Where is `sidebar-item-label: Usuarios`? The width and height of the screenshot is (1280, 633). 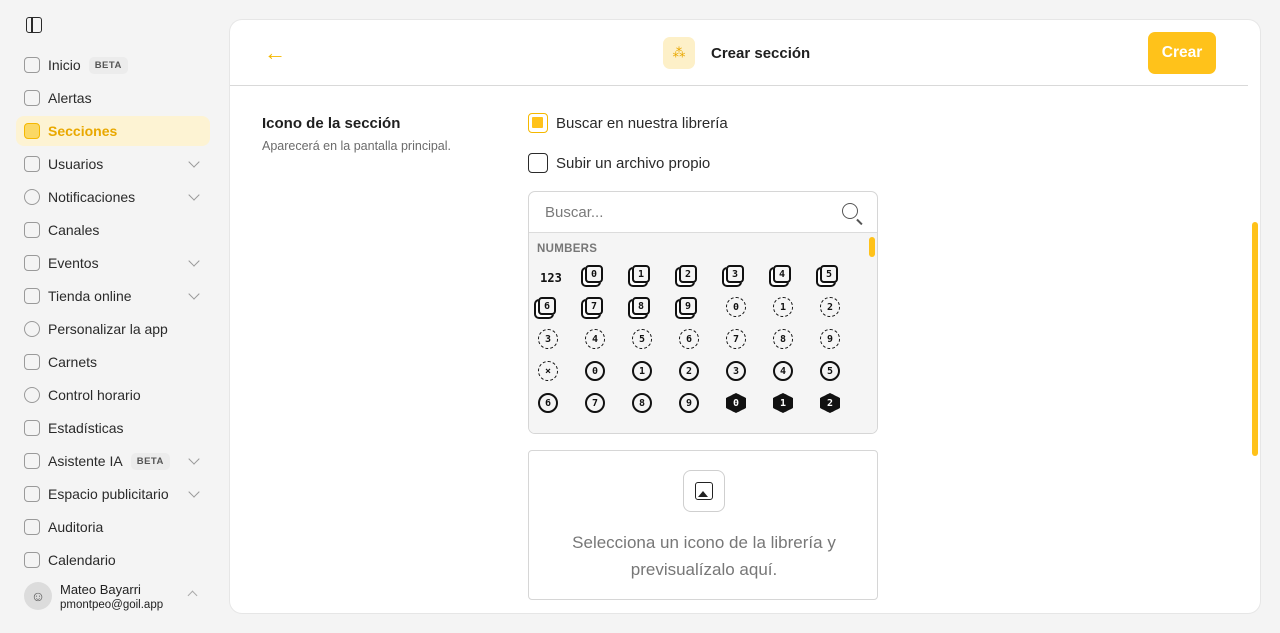 sidebar-item-label: Usuarios is located at coordinates (76, 164).